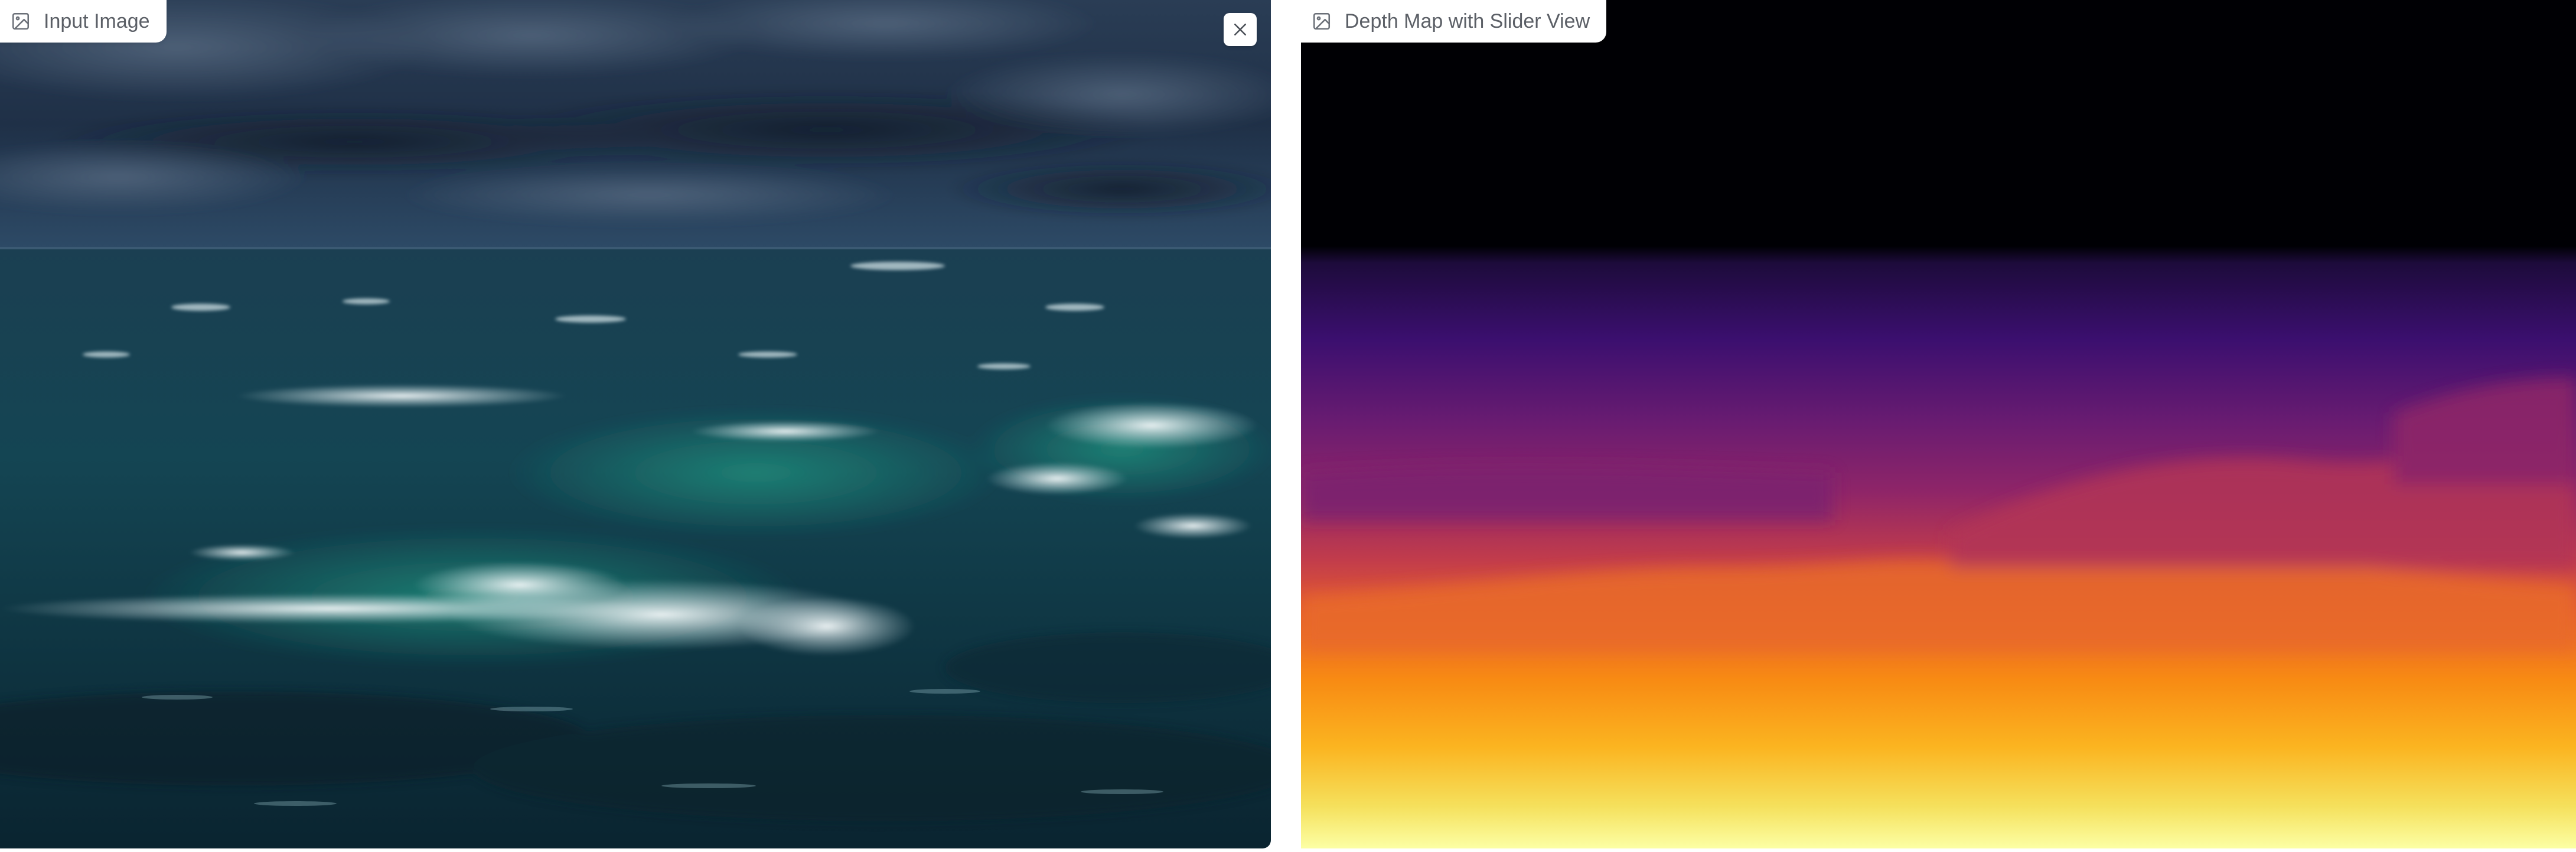 This screenshot has width=2576, height=852. I want to click on clear-image-button, so click(1240, 29).